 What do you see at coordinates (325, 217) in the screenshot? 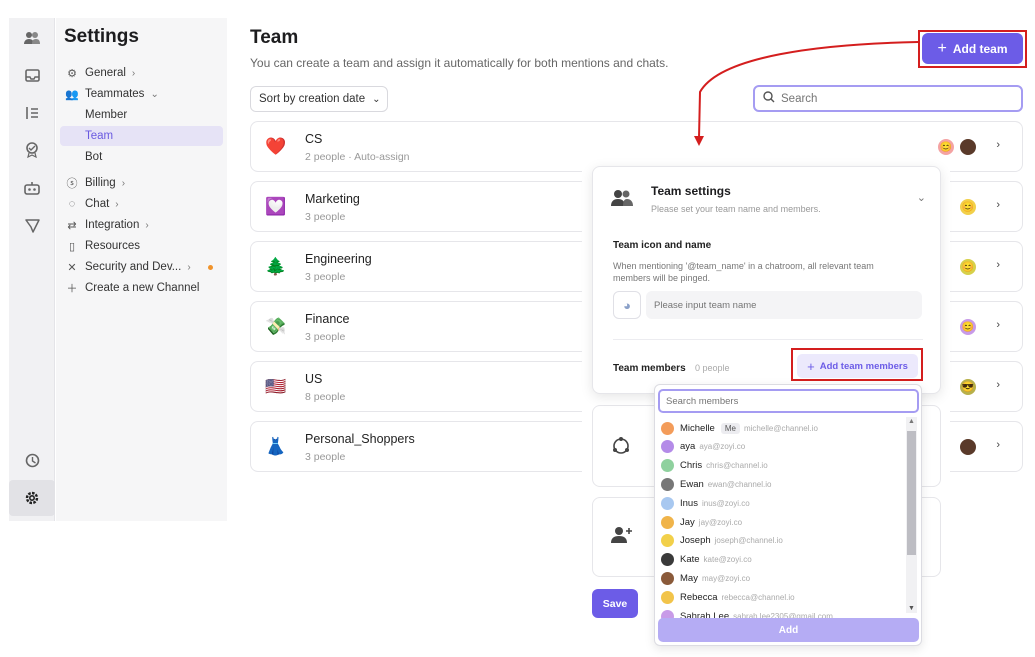
I see `team-meta: 3 people` at bounding box center [325, 217].